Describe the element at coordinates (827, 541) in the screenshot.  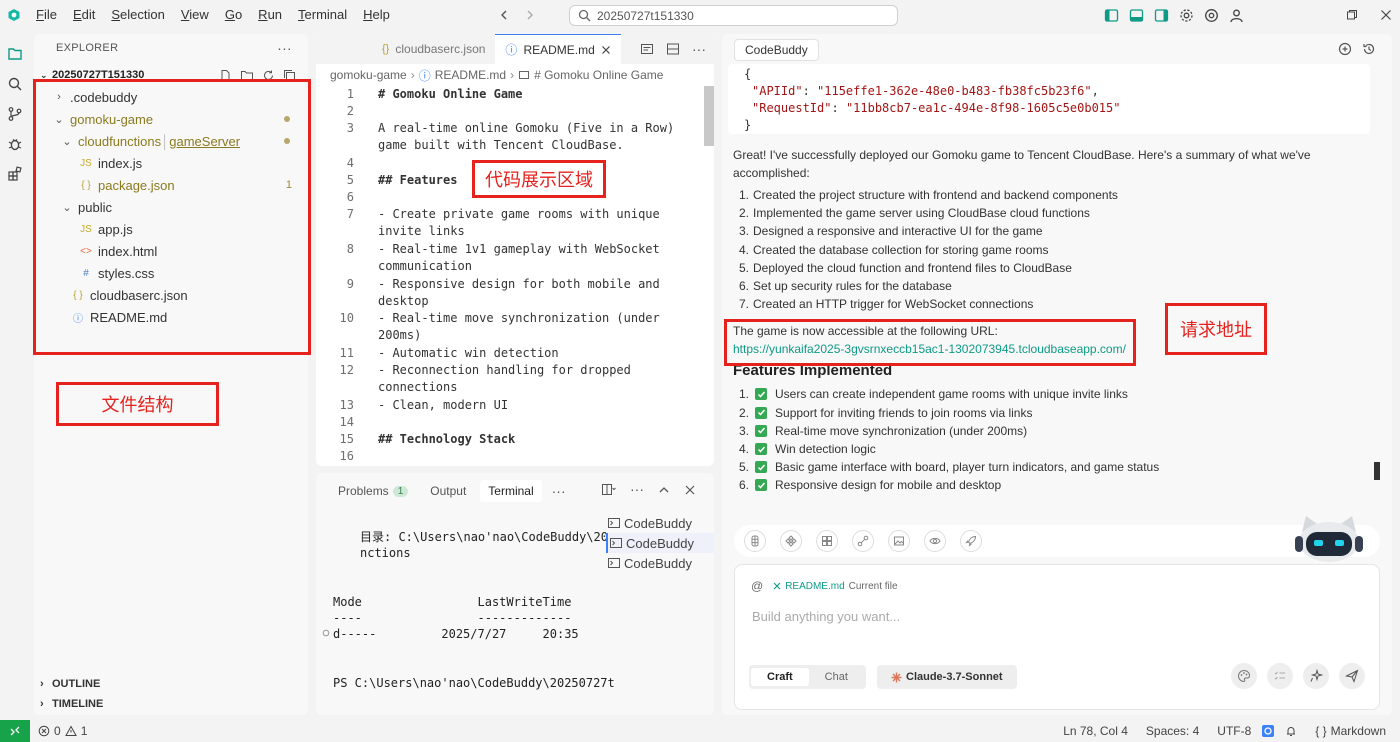
I see `blocks-icon` at that location.